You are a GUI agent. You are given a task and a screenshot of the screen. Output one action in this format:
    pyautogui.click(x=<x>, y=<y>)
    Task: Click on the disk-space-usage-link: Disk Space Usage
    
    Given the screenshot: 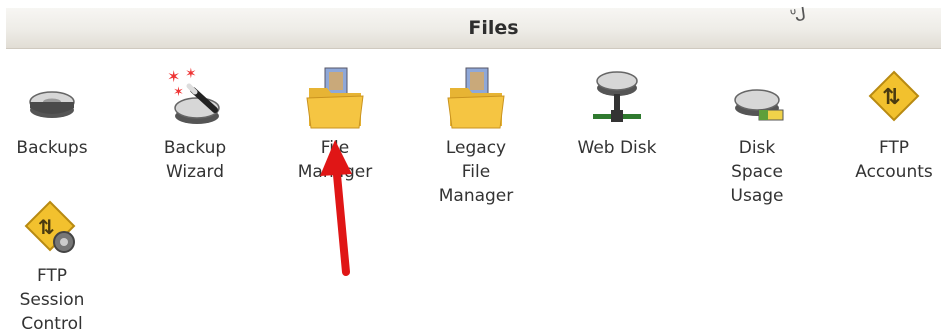 What is the action you would take?
    pyautogui.click(x=757, y=139)
    